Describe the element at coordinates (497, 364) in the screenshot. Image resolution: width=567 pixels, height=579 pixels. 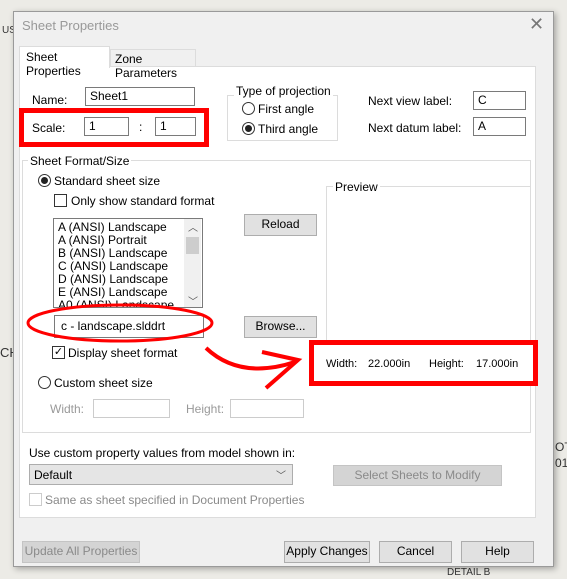
I see `height-value: 17.000in` at that location.